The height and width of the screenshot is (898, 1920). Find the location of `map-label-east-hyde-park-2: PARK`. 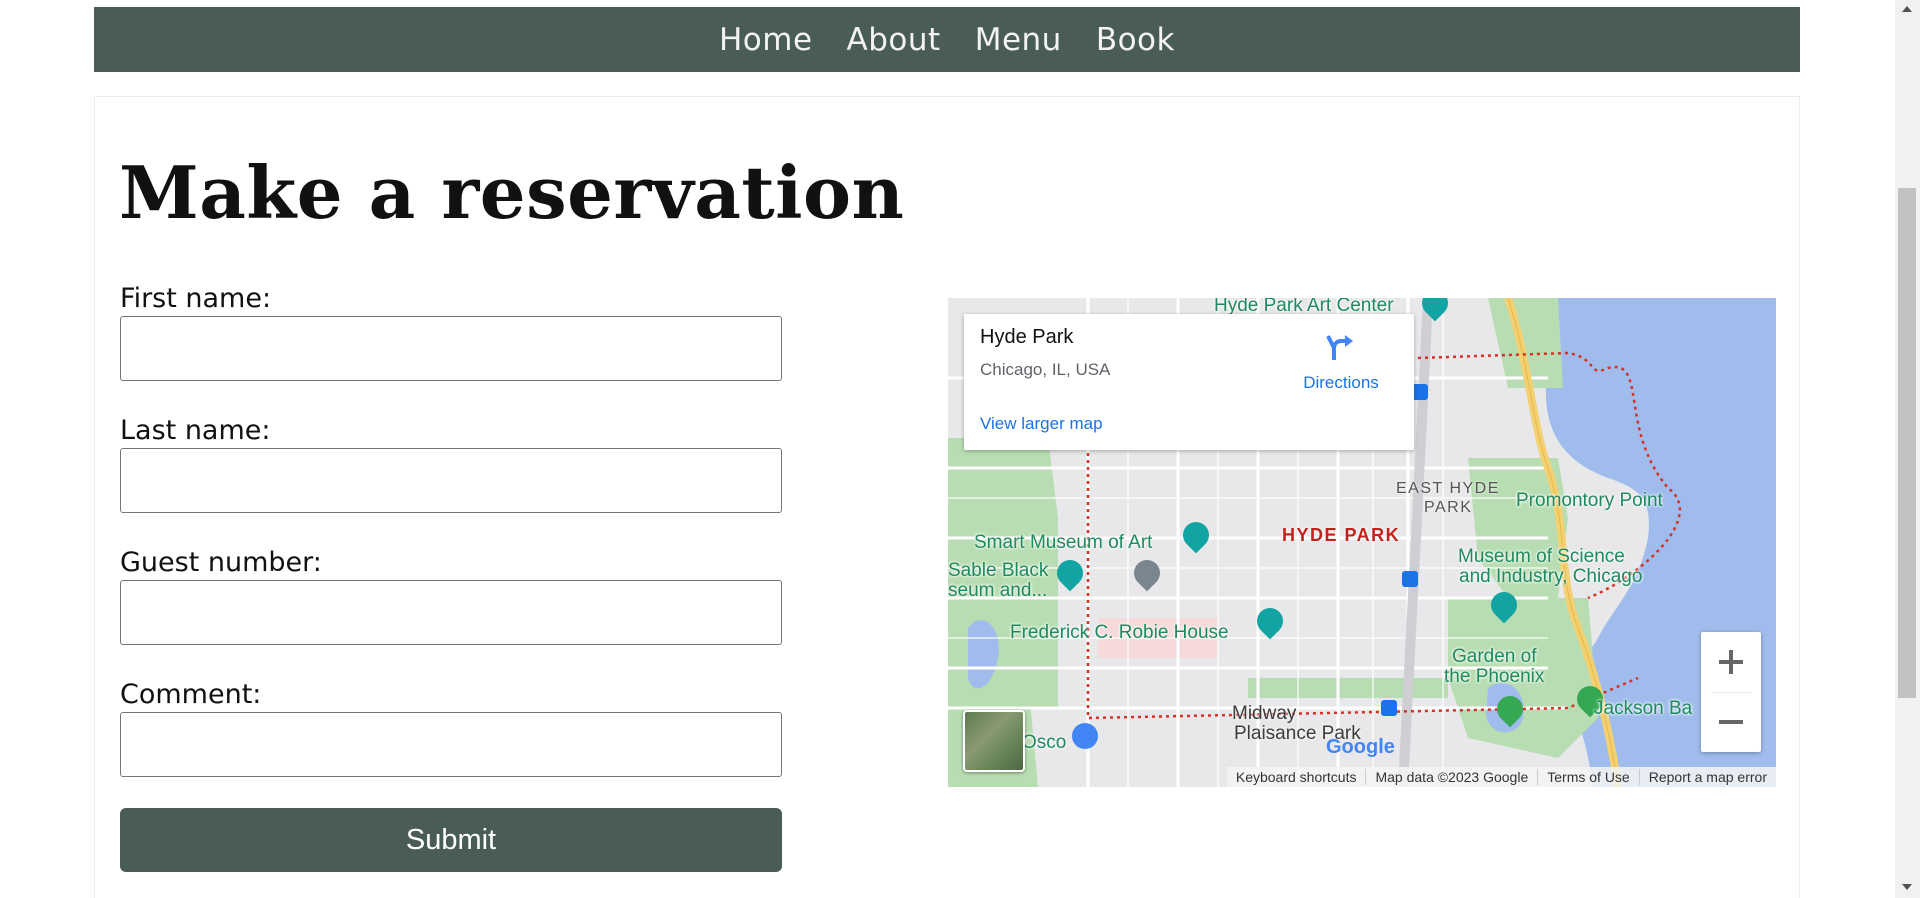

map-label-east-hyde-park-2: PARK is located at coordinates (1448, 507).